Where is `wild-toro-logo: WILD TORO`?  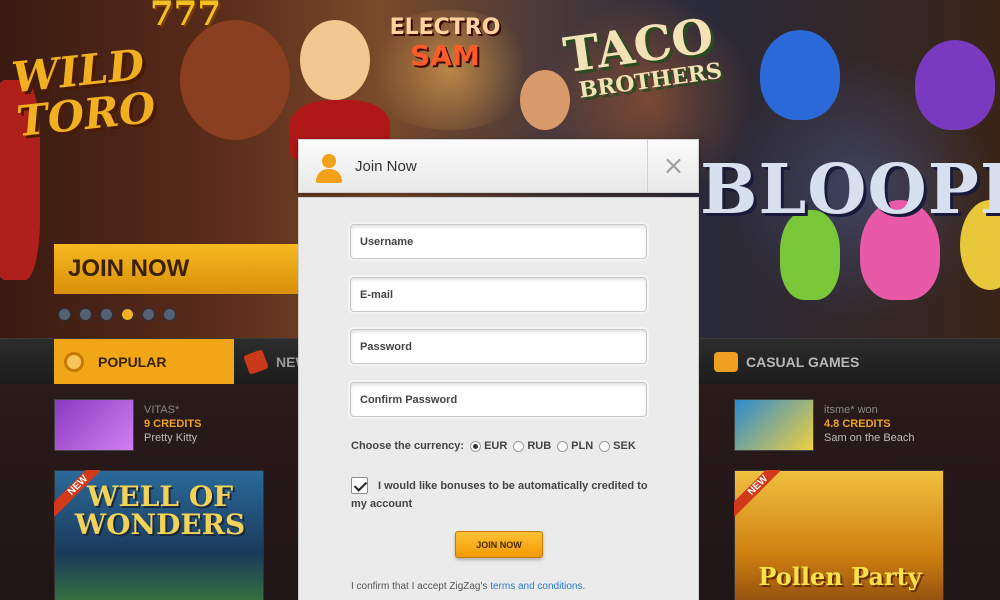 wild-toro-logo: WILD TORO is located at coordinates (83, 93).